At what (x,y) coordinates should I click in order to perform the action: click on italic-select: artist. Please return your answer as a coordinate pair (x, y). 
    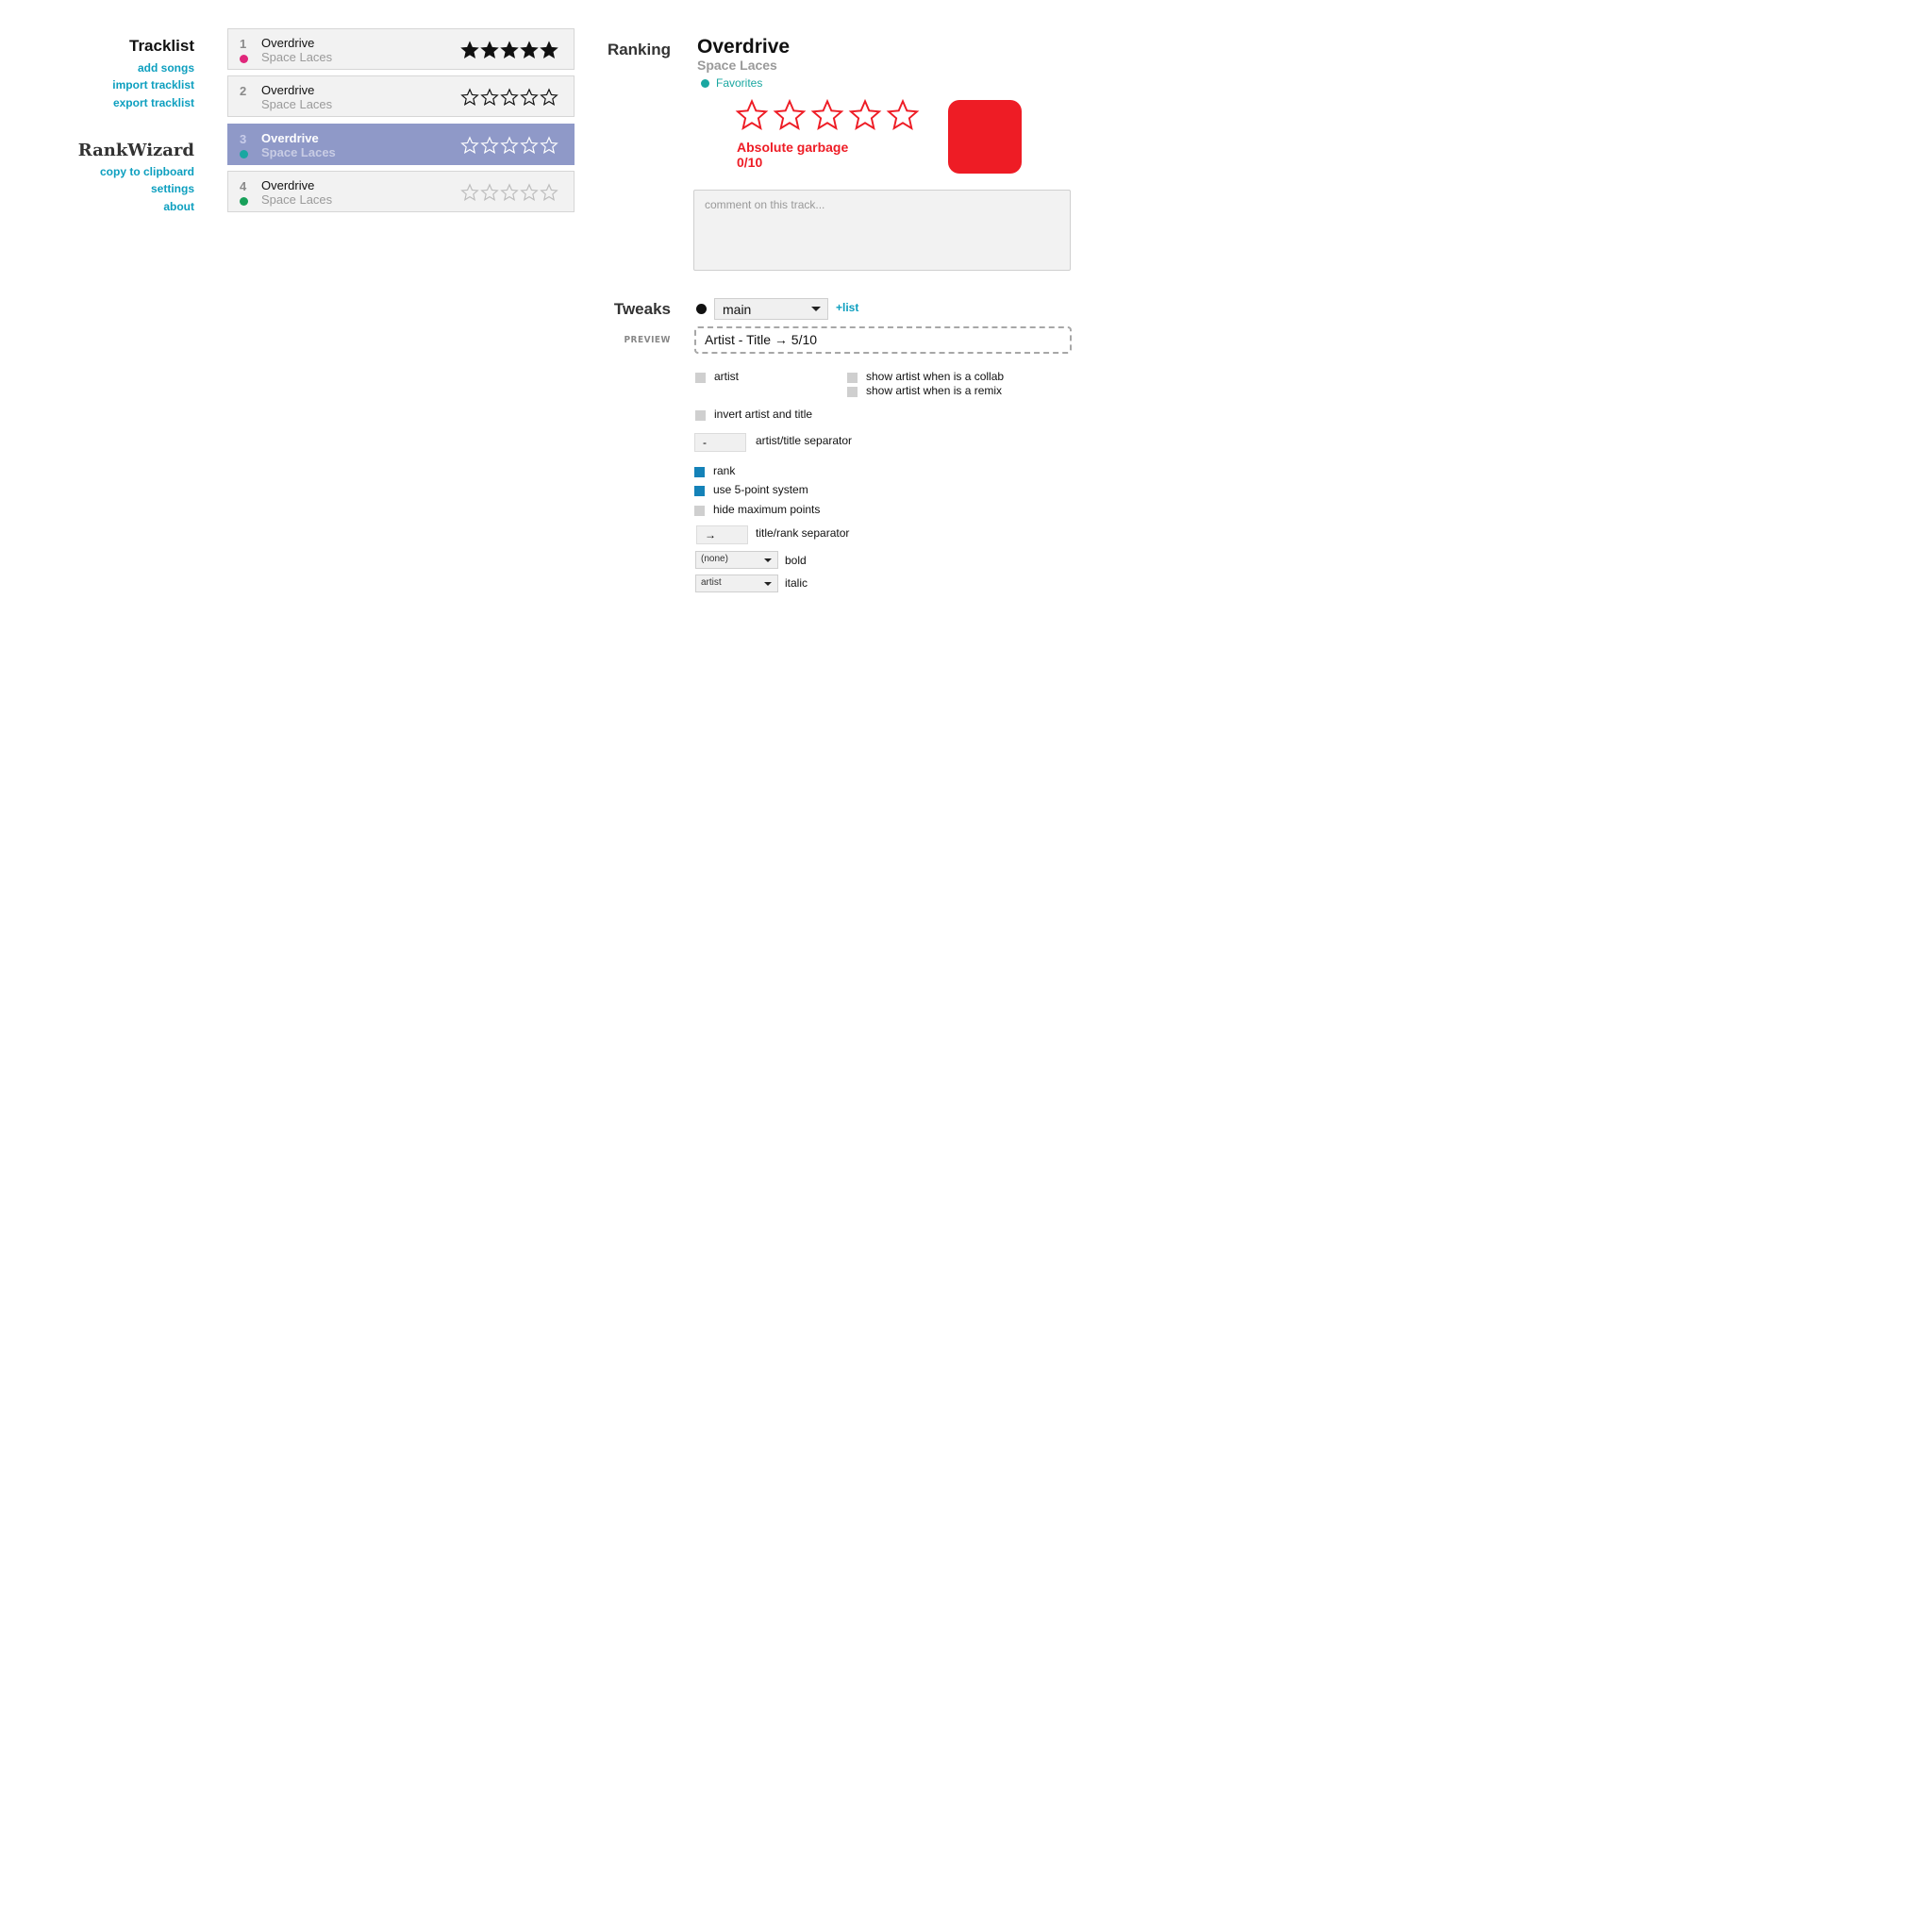
    Looking at the image, I should click on (736, 583).